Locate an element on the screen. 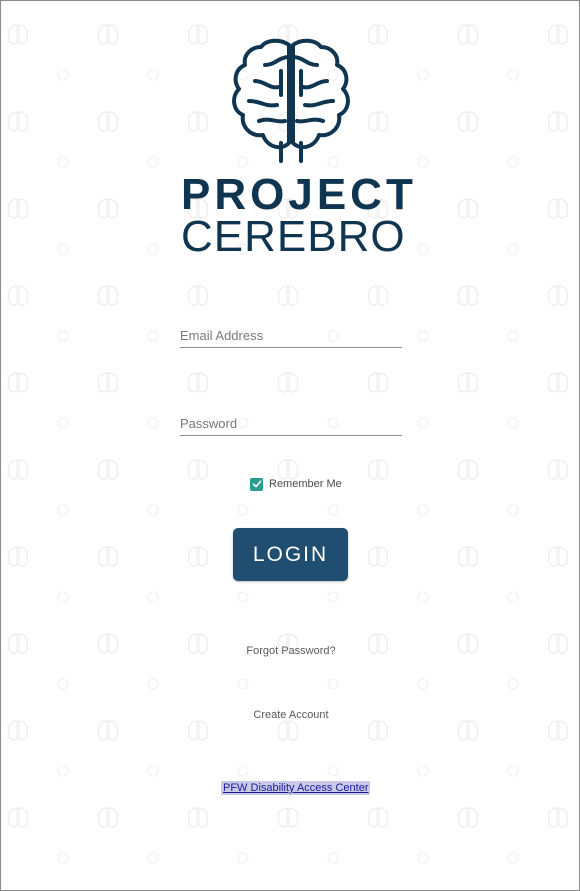 The height and width of the screenshot is (891, 580). remember-me-checkbox is located at coordinates (256, 484).